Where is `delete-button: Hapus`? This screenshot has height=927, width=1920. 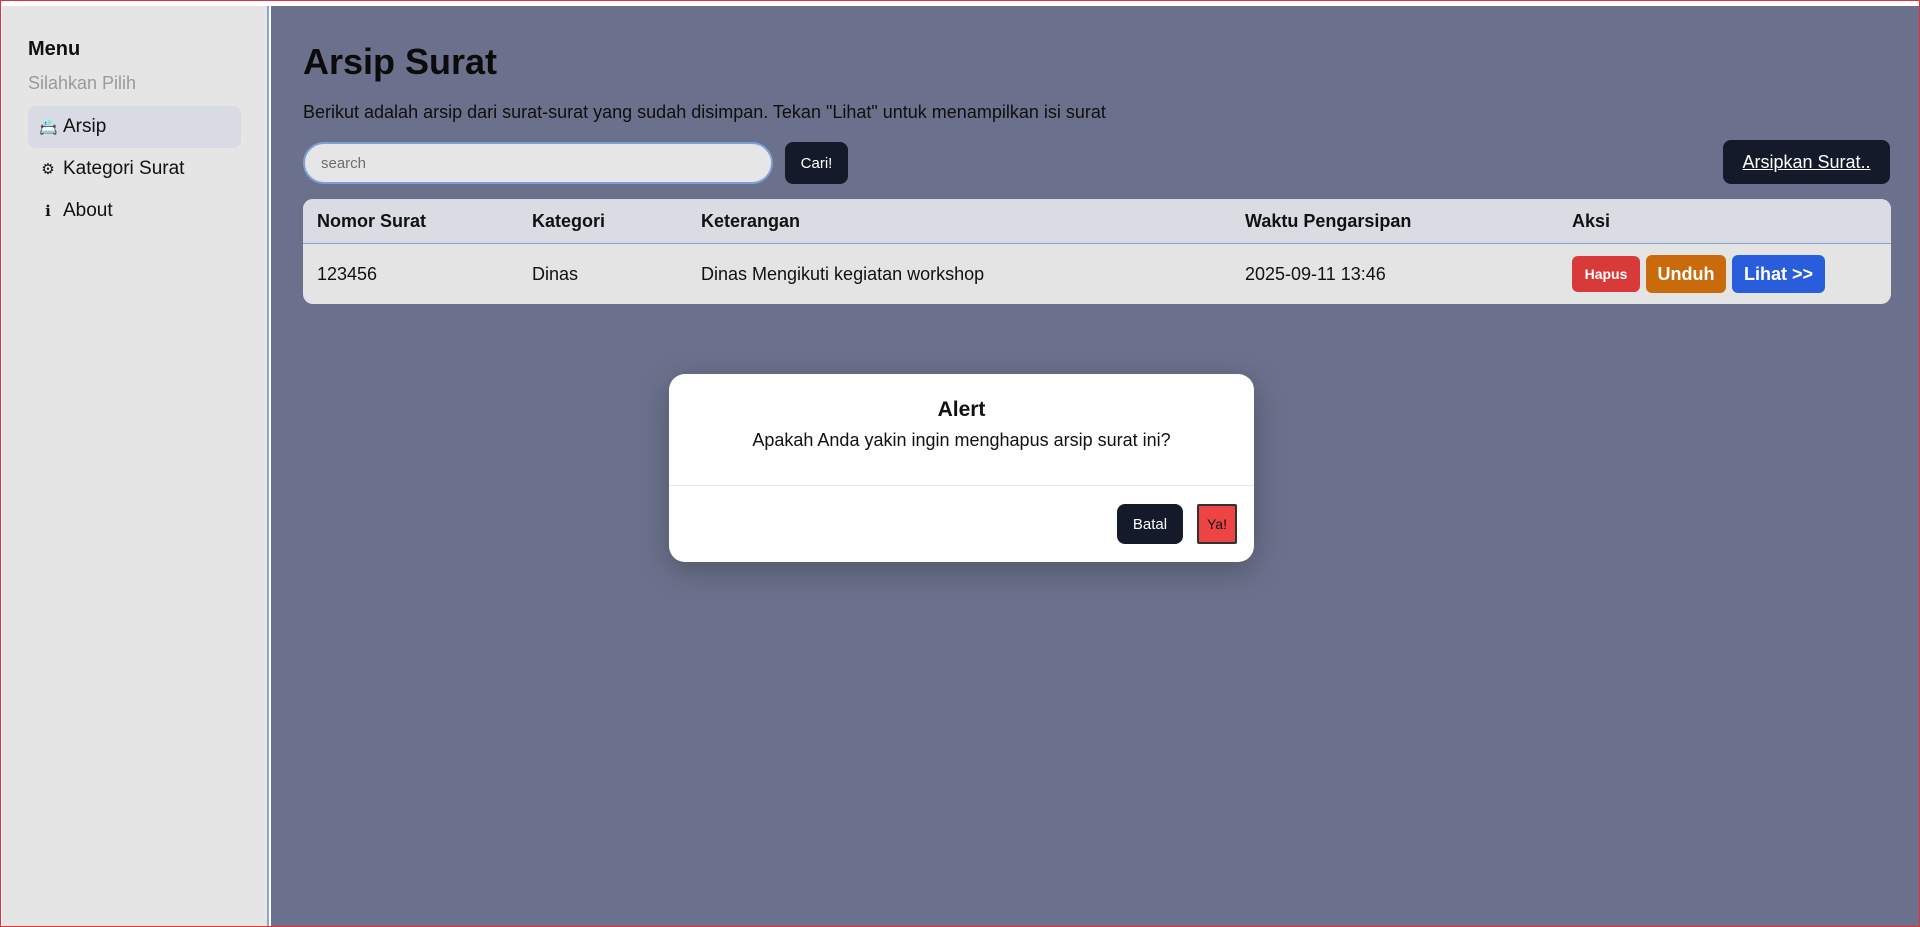 delete-button: Hapus is located at coordinates (1606, 274).